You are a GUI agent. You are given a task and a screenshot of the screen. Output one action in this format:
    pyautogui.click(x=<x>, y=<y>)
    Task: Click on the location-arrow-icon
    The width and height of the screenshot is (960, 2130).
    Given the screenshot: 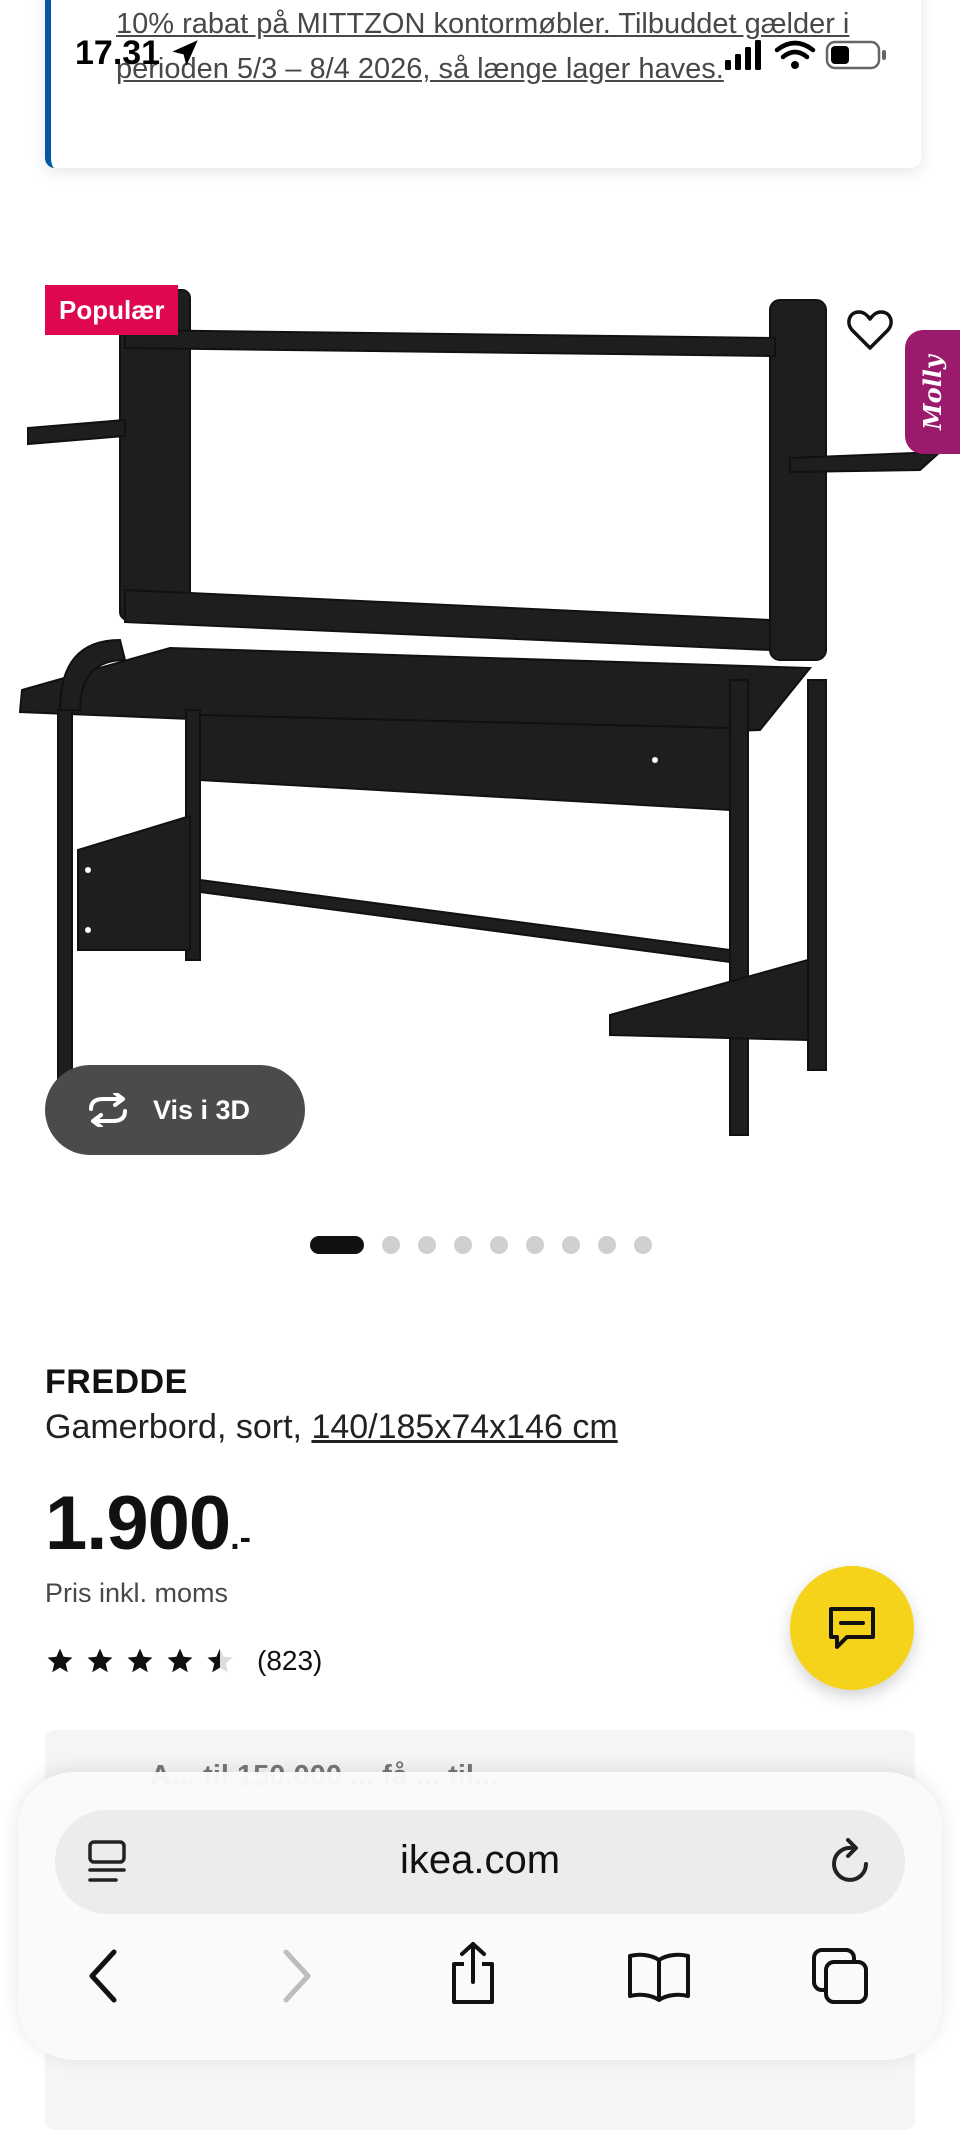 What is the action you would take?
    pyautogui.click(x=185, y=53)
    